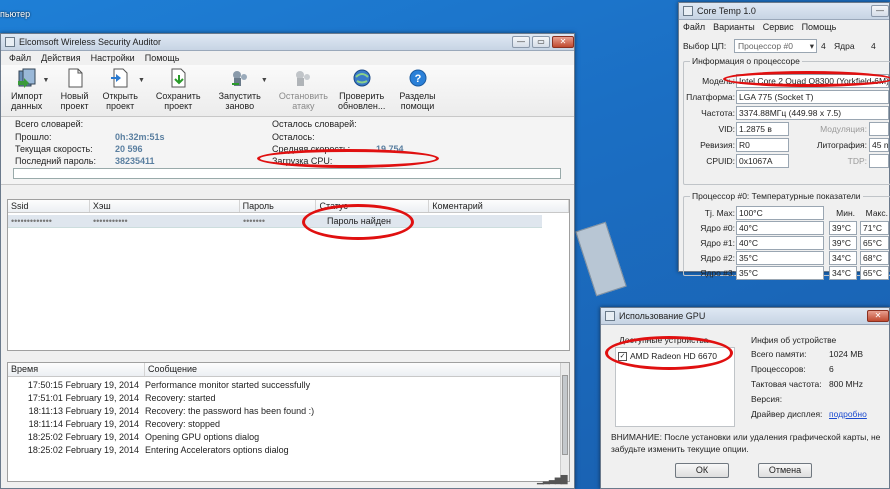  What do you see at coordinates (717, 273) in the screenshot?
I see `core-label: Ядро #3:` at bounding box center [717, 273].